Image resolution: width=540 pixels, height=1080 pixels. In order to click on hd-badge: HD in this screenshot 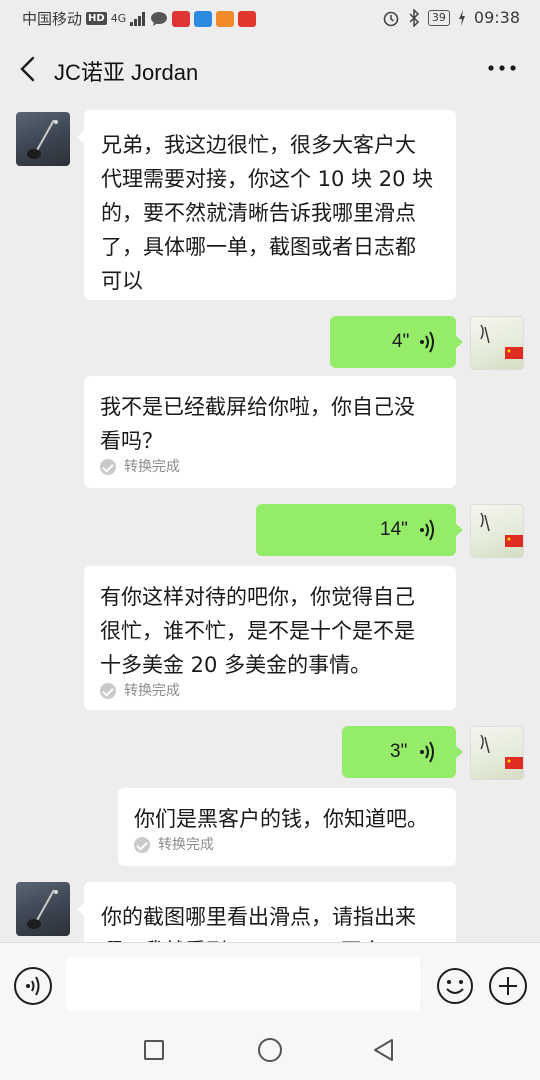, I will do `click(96, 18)`.